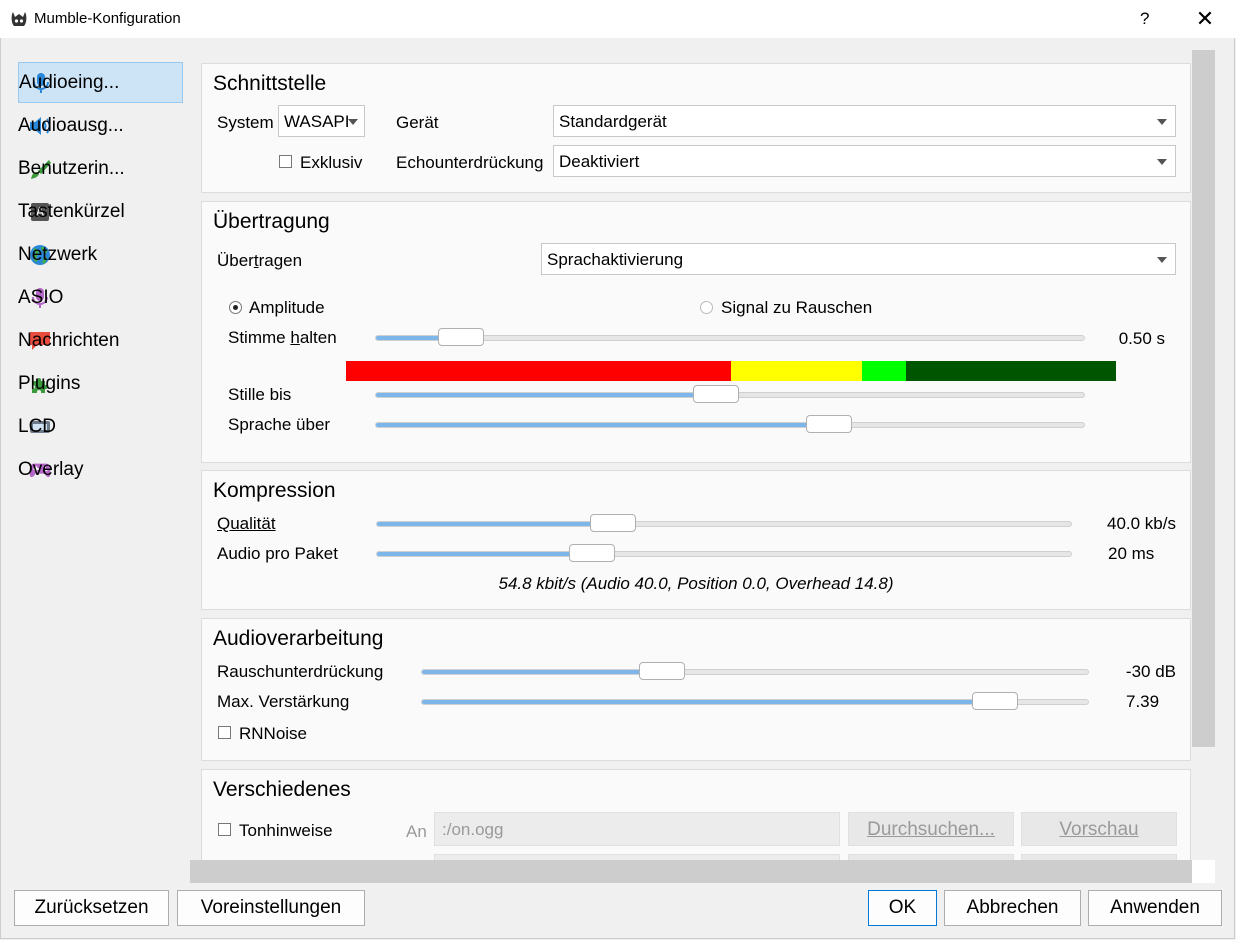 This screenshot has height=940, width=1236. Describe the element at coordinates (661, 671) in the screenshot. I see `noise-slider-handle` at that location.